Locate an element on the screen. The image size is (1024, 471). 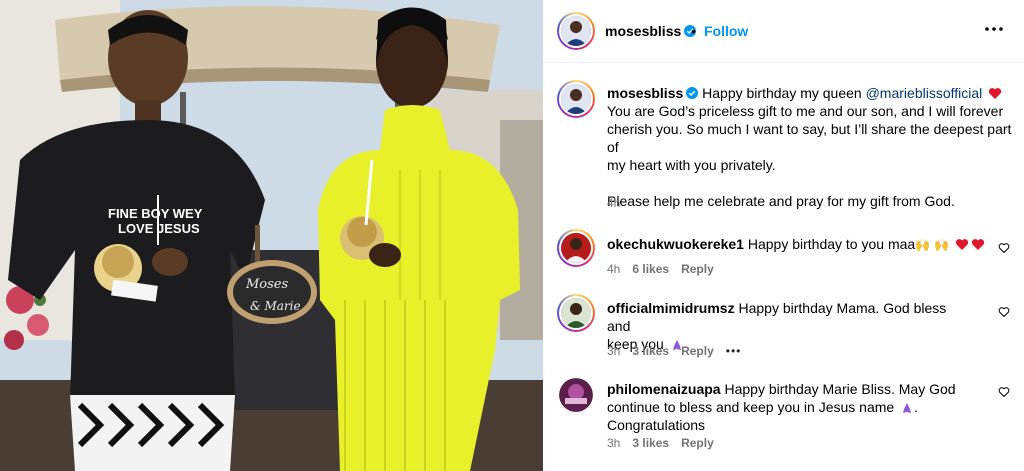
comment-username: okechukwuokereke1 is located at coordinates (675, 244).